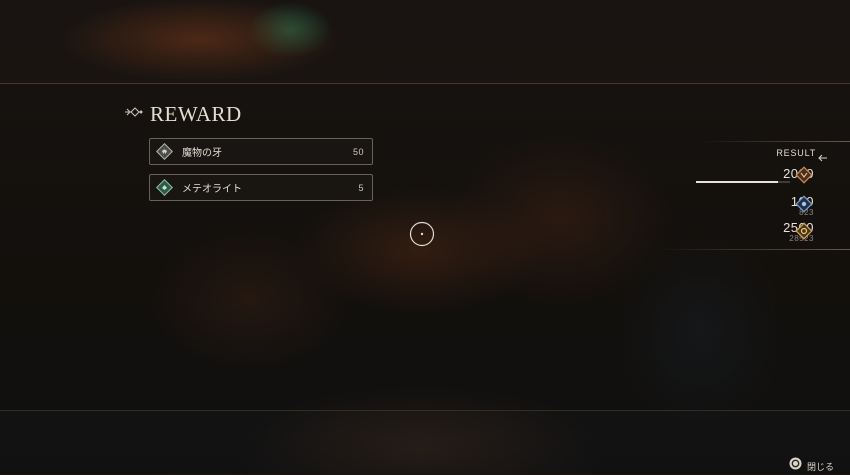 The image size is (850, 475). What do you see at coordinates (425, 441) in the screenshot?
I see `background-bottom-band` at bounding box center [425, 441].